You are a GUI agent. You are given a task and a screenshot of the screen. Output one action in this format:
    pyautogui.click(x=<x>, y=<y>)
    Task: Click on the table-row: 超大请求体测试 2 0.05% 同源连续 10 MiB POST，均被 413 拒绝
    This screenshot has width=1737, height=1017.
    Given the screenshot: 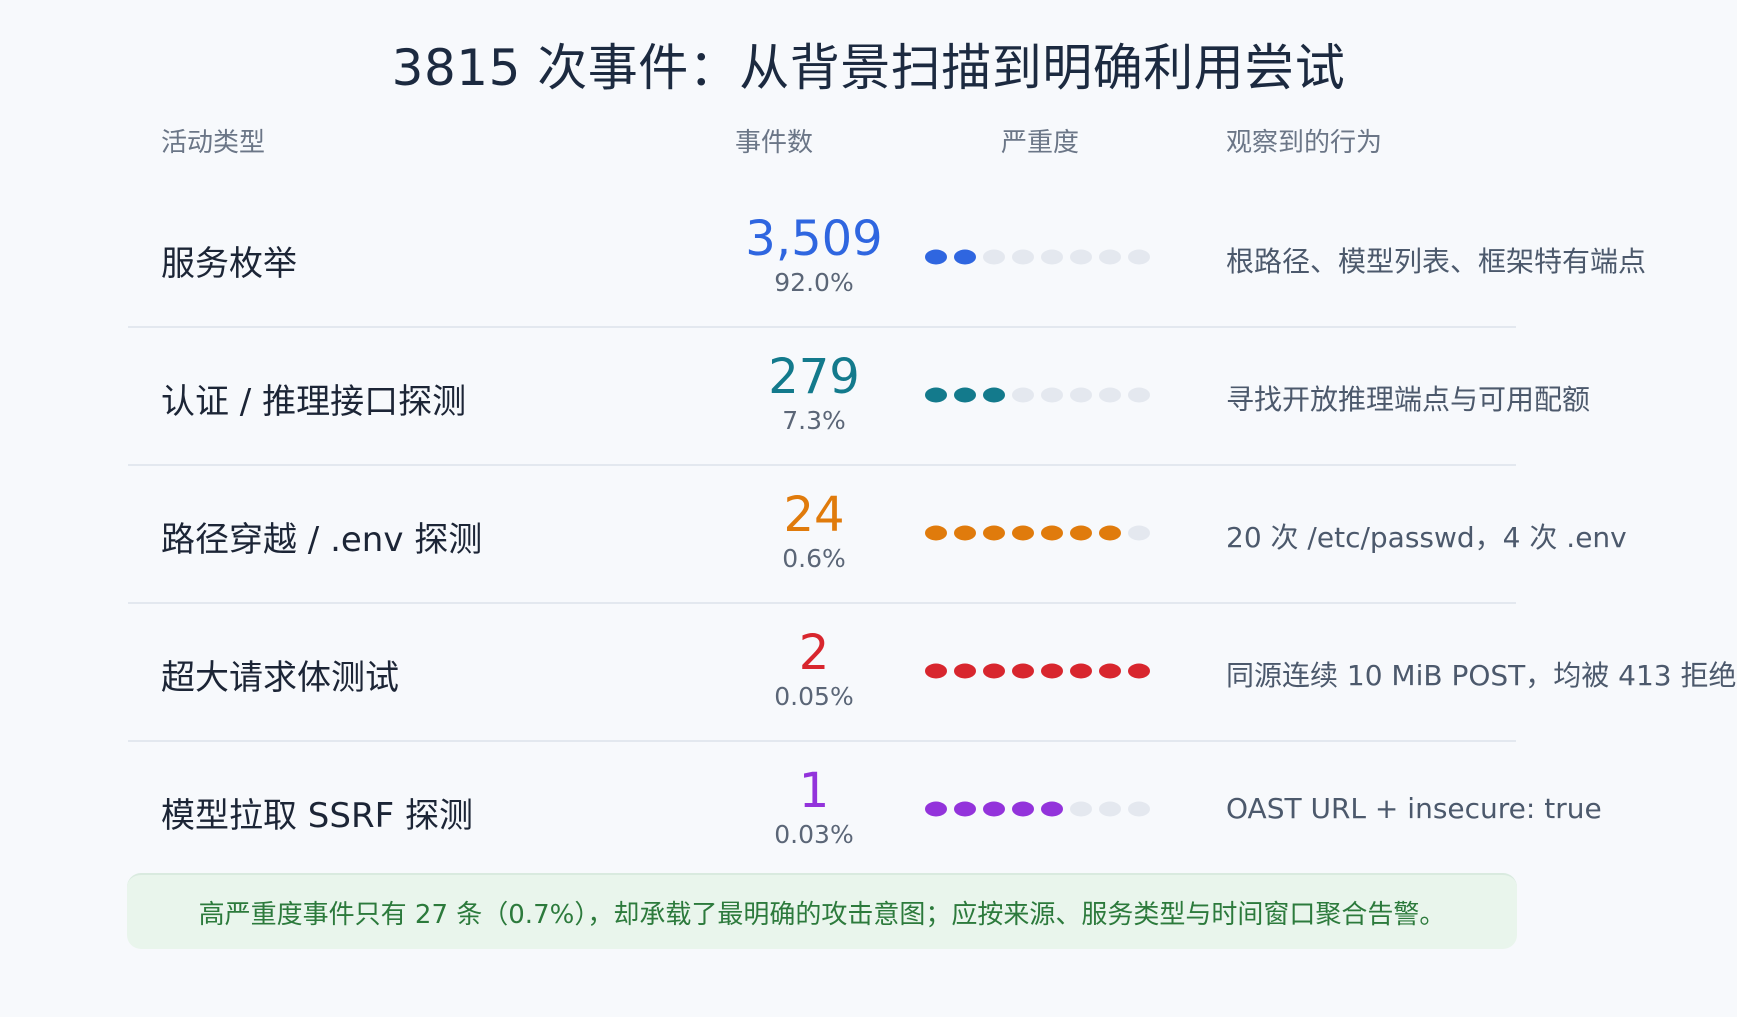 What is the action you would take?
    pyautogui.click(x=932, y=673)
    